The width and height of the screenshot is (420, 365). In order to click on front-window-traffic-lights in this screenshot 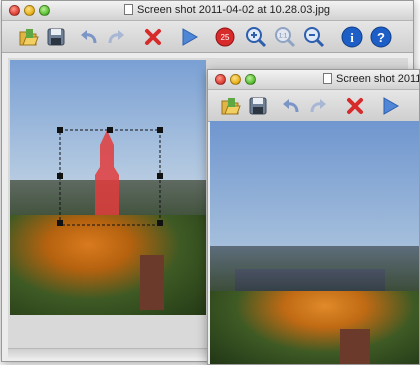, I will do `click(235, 79)`.